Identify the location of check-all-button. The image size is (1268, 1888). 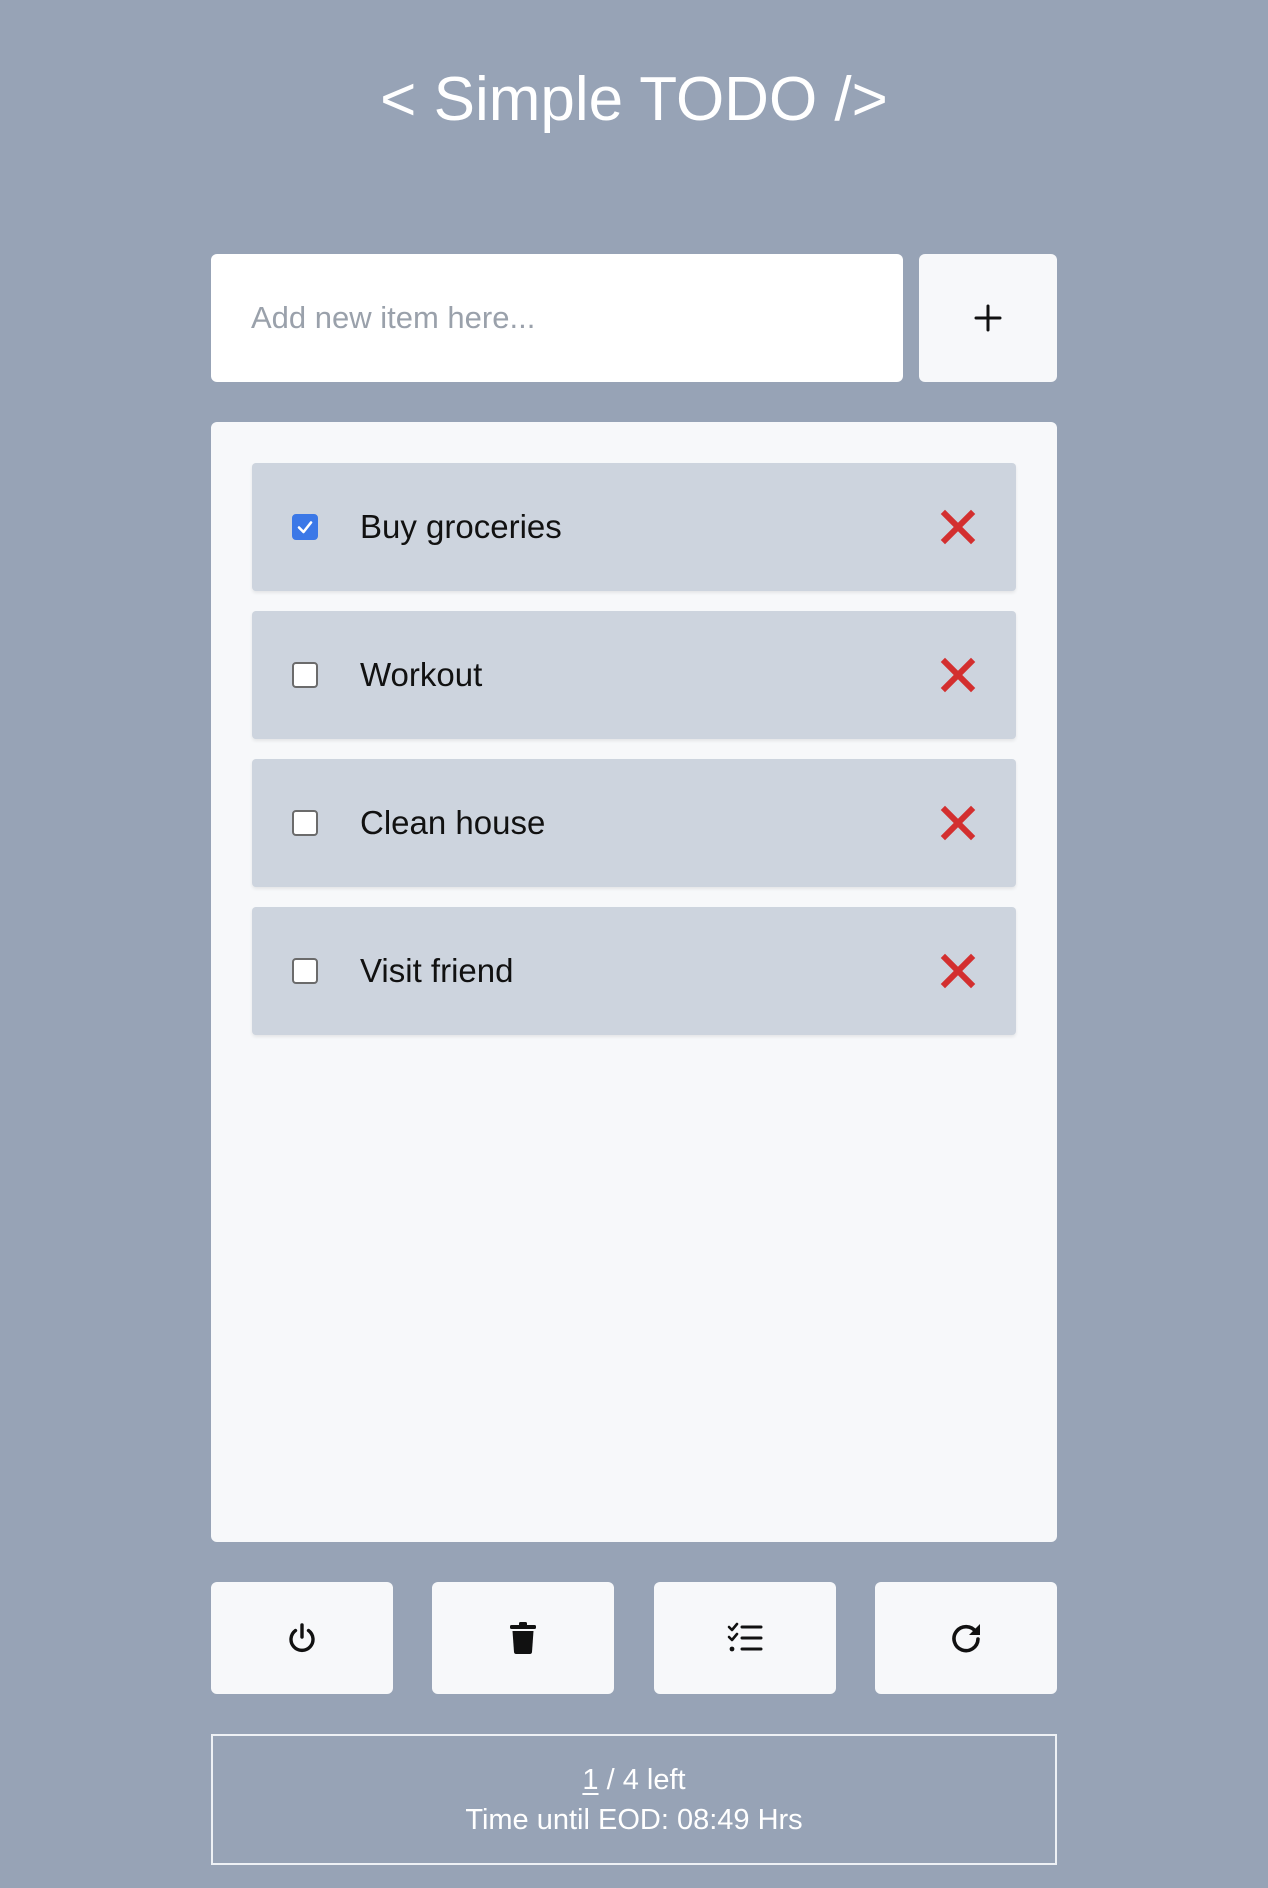
(745, 1638).